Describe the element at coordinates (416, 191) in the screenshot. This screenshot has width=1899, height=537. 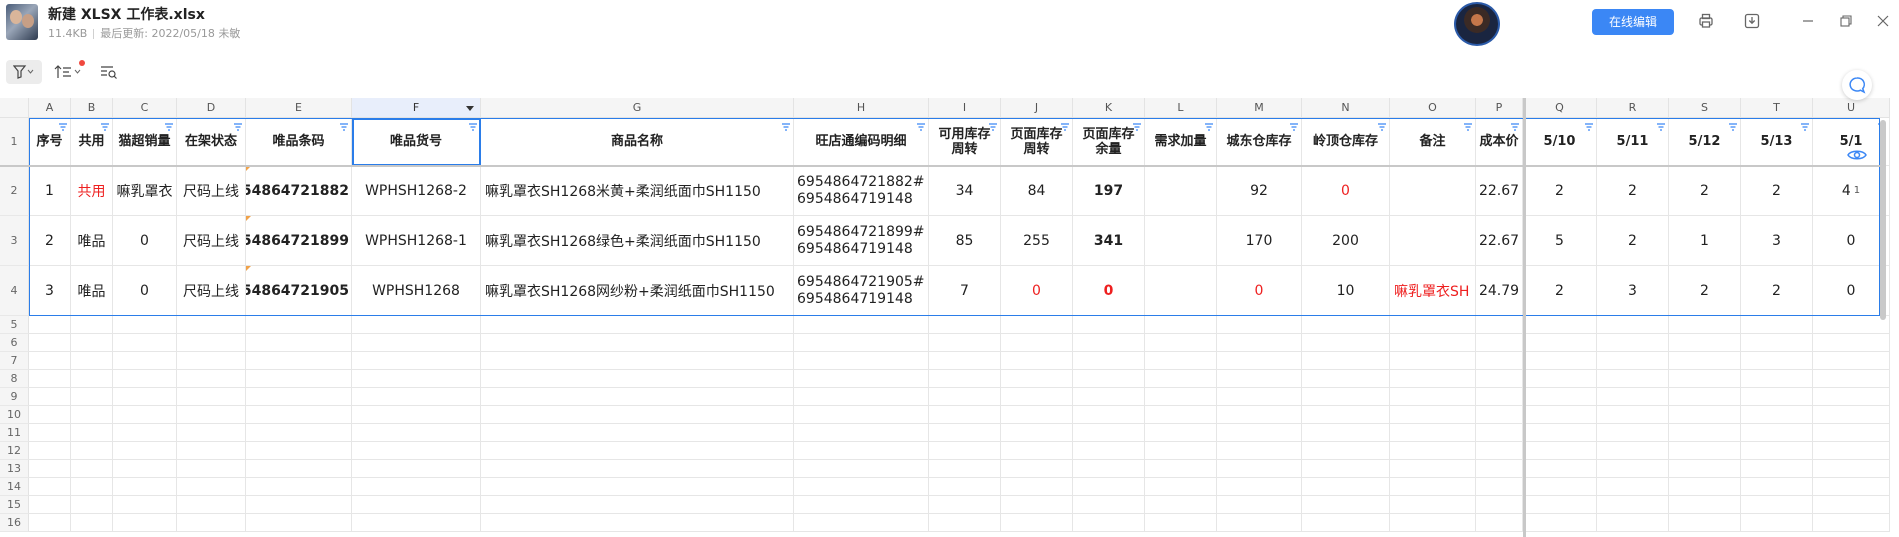
I see `table-cell: WPHSH1268-2` at that location.